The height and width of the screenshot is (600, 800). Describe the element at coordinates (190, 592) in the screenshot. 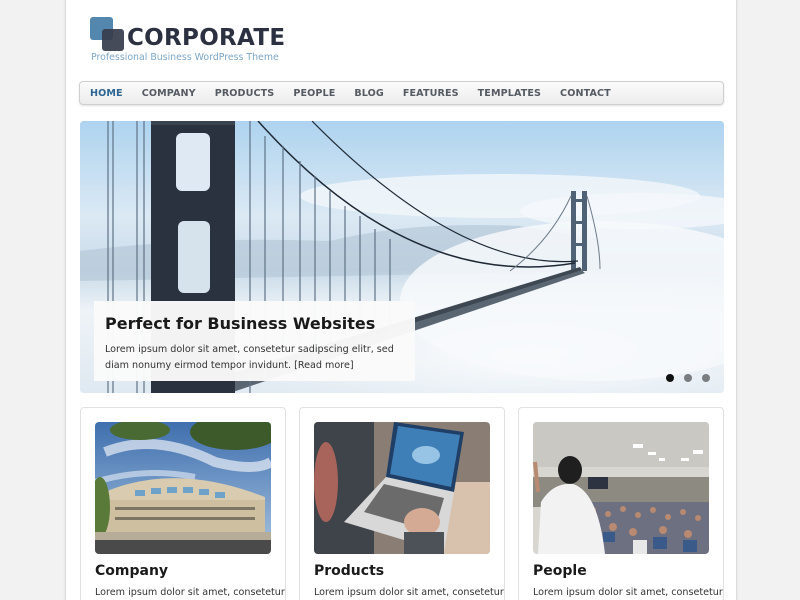

I see `card-text-company: Lorem ipsum dolor sit amet, consetetur` at that location.